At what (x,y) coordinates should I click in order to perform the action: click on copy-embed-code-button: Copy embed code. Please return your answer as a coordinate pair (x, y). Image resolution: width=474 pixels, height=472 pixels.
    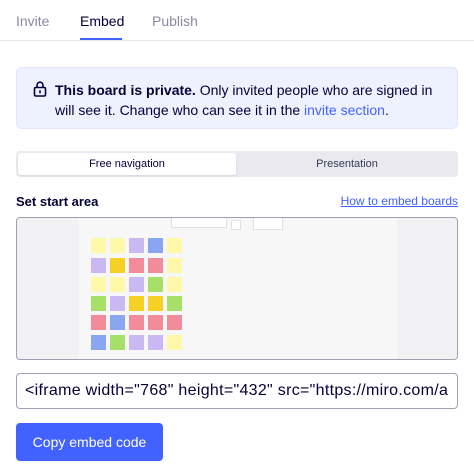
    Looking at the image, I should click on (89, 442).